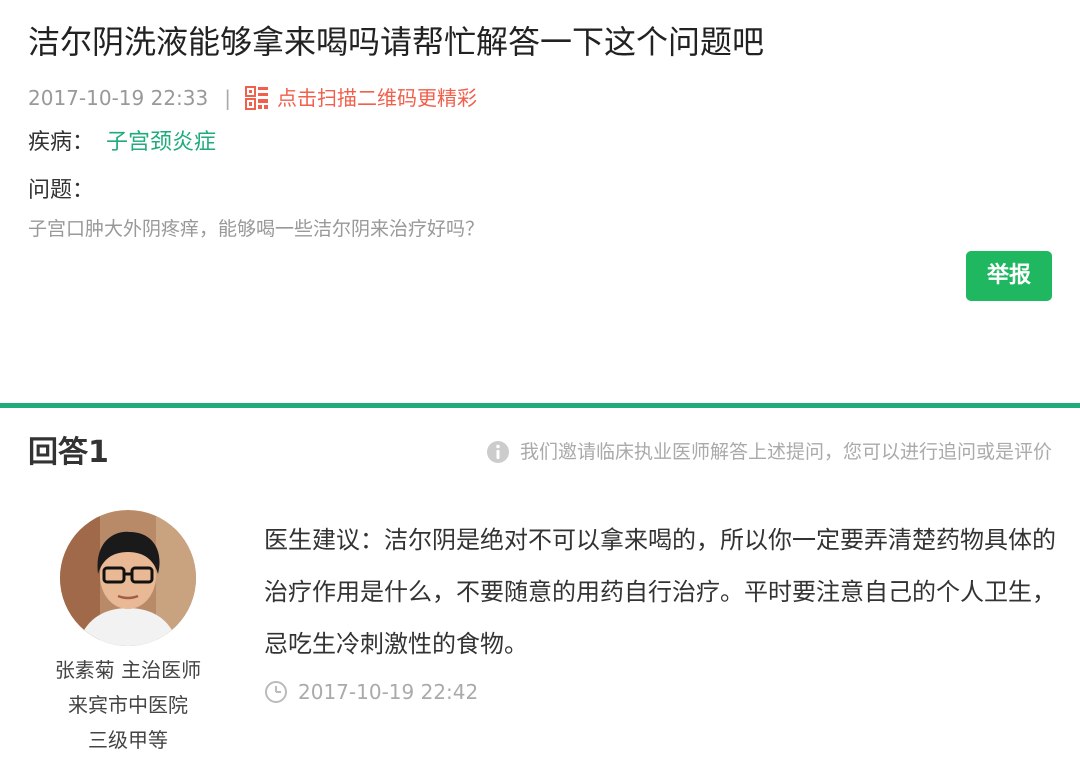 The image size is (1080, 769). I want to click on qr-code-icon, so click(256, 98).